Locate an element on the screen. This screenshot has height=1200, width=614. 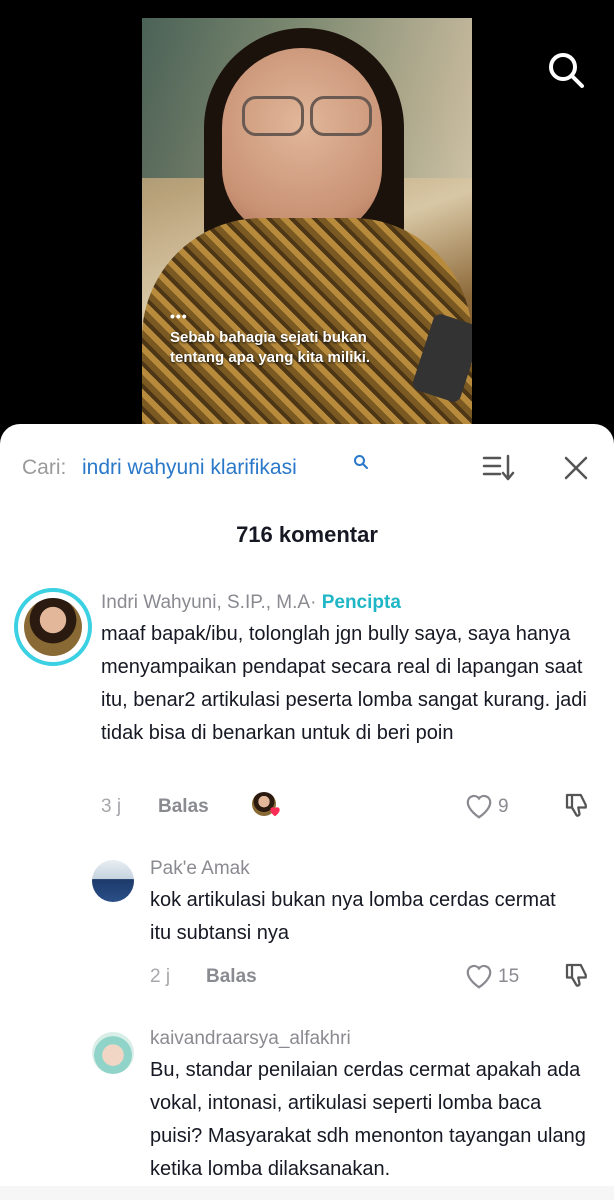
person-face is located at coordinates (302, 143).